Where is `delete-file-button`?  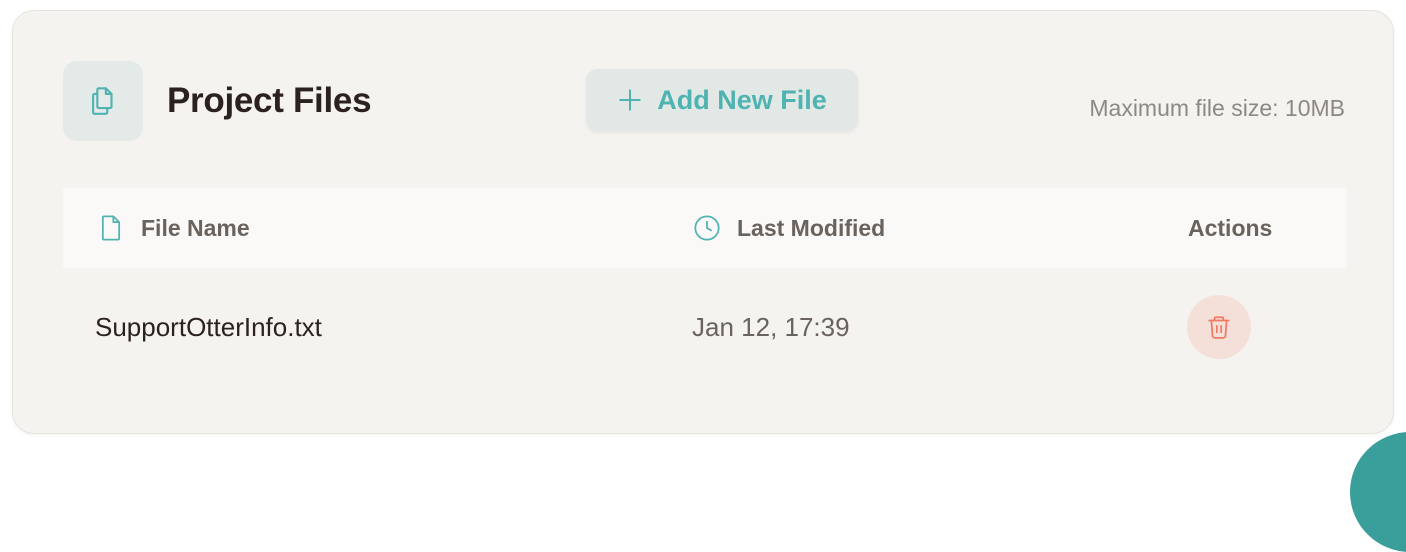
delete-file-button is located at coordinates (1219, 327).